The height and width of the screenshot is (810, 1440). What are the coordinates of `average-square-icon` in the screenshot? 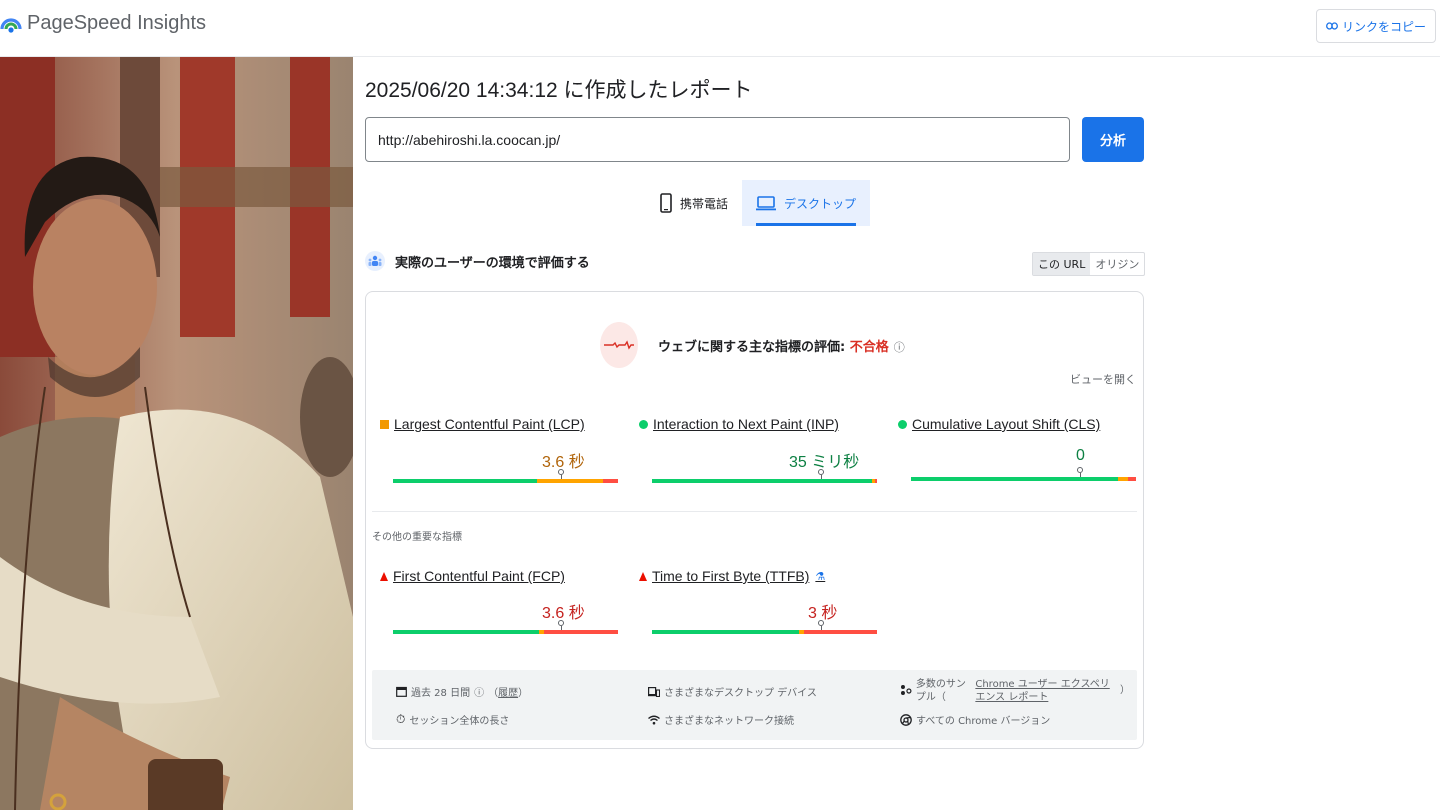 It's located at (384, 424).